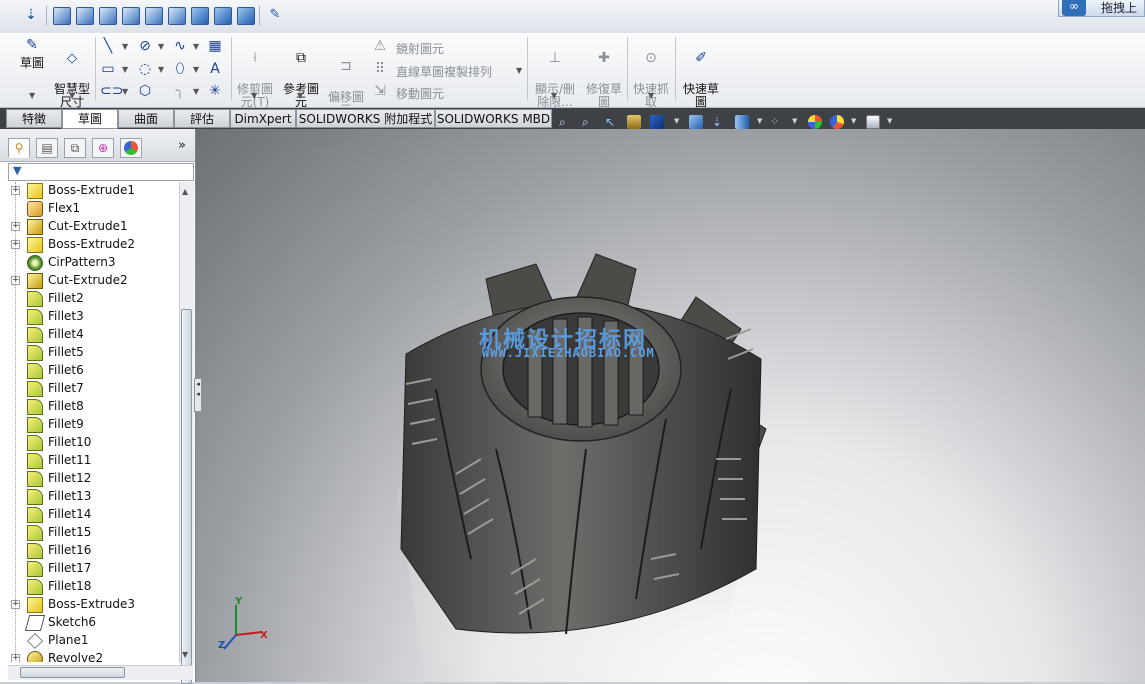 The height and width of the screenshot is (684, 1145). Describe the element at coordinates (444, 71) in the screenshot. I see `linear-pattern-label: 直線草圖複製排列` at that location.